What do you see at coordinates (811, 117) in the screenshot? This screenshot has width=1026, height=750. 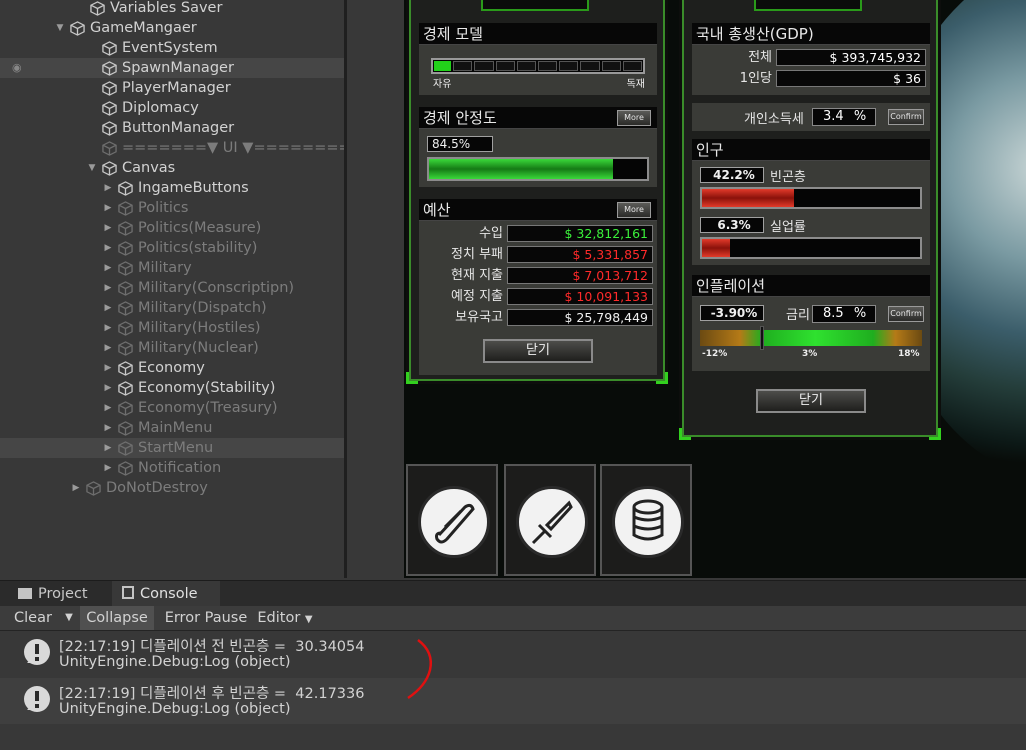 I see `income-tax-row: 개인소득세 3.4 % Confirm` at bounding box center [811, 117].